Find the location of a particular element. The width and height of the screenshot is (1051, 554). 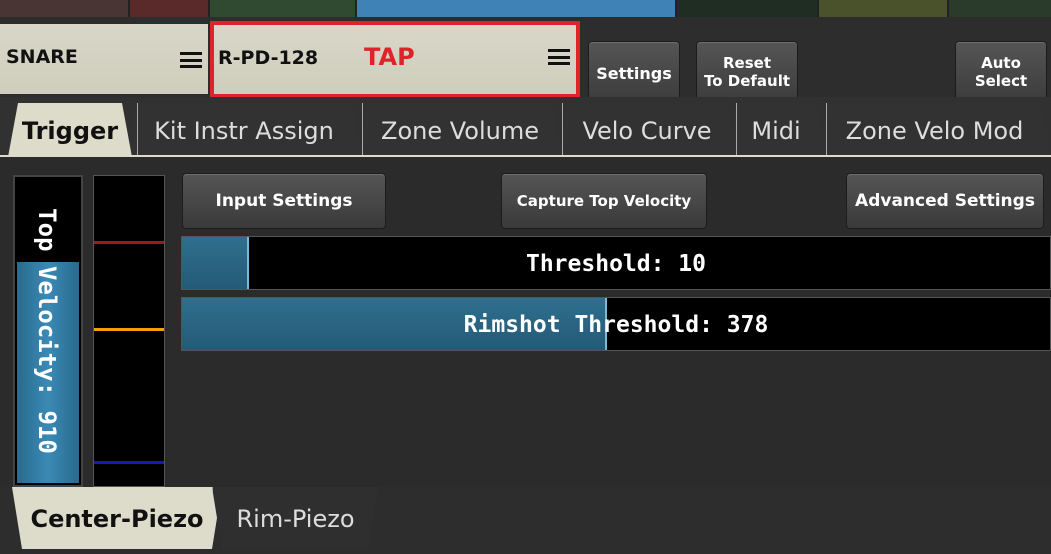

level-marker-orange is located at coordinates (129, 329).